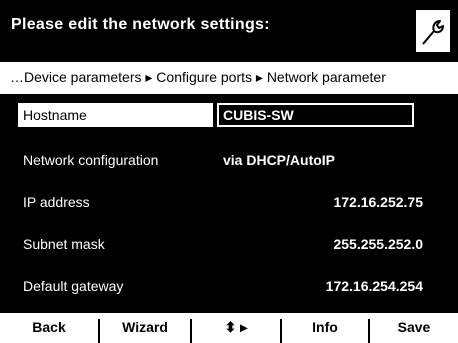 Image resolution: width=458 pixels, height=343 pixels. What do you see at coordinates (279, 160) in the screenshot?
I see `network-configuration-value: via DHCP/AutoIP` at bounding box center [279, 160].